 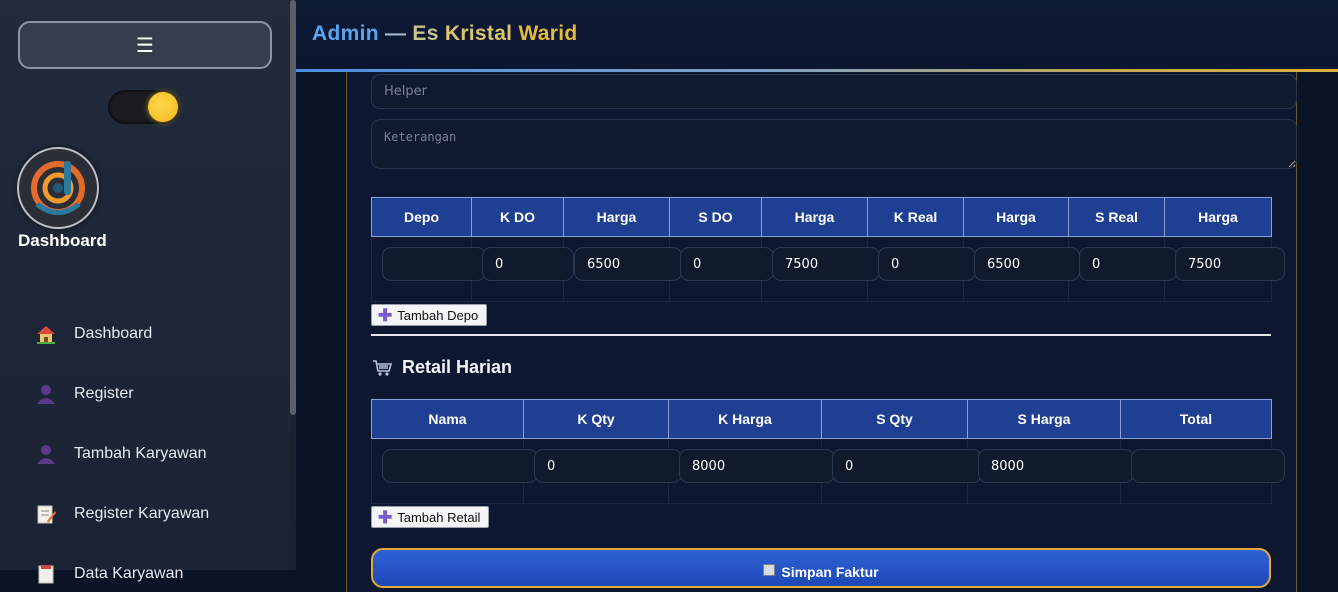 I want to click on k-qty-input, so click(x=608, y=466).